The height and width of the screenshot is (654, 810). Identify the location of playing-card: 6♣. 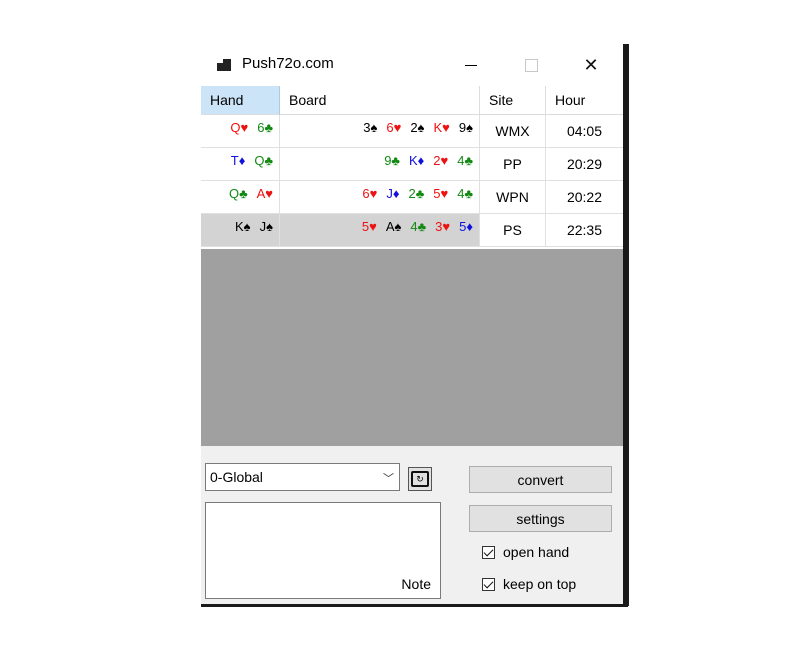
(265, 127).